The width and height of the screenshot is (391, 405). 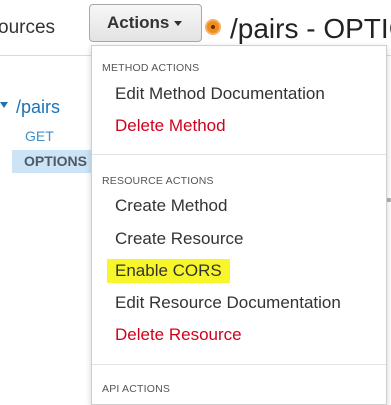 I want to click on resources-header: ources, so click(x=45, y=28).